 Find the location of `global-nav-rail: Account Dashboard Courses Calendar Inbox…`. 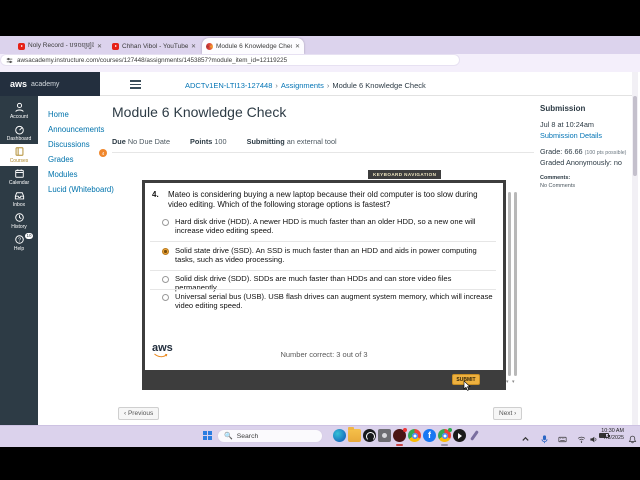

global-nav-rail: Account Dashboard Courses Calendar Inbox… is located at coordinates (19, 260).